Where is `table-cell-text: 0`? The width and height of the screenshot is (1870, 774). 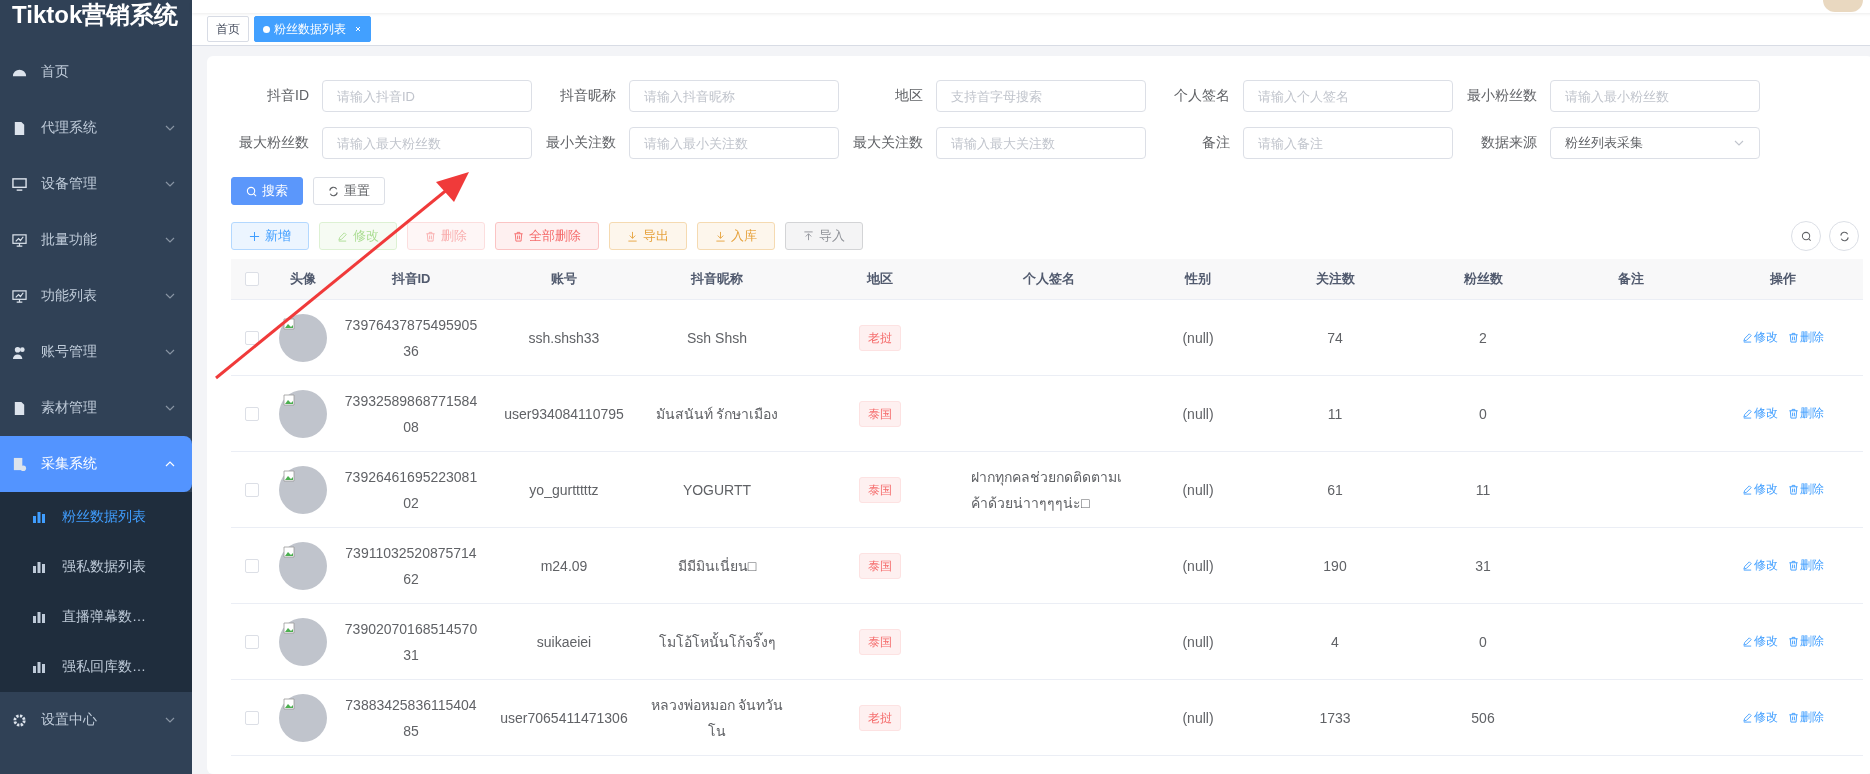 table-cell-text: 0 is located at coordinates (1483, 642).